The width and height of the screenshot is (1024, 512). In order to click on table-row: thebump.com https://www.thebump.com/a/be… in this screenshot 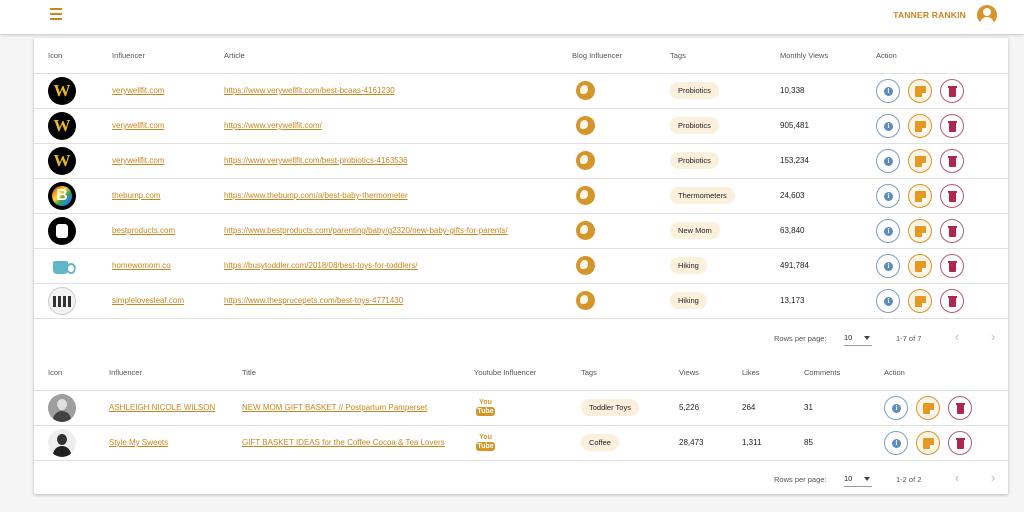, I will do `click(521, 196)`.